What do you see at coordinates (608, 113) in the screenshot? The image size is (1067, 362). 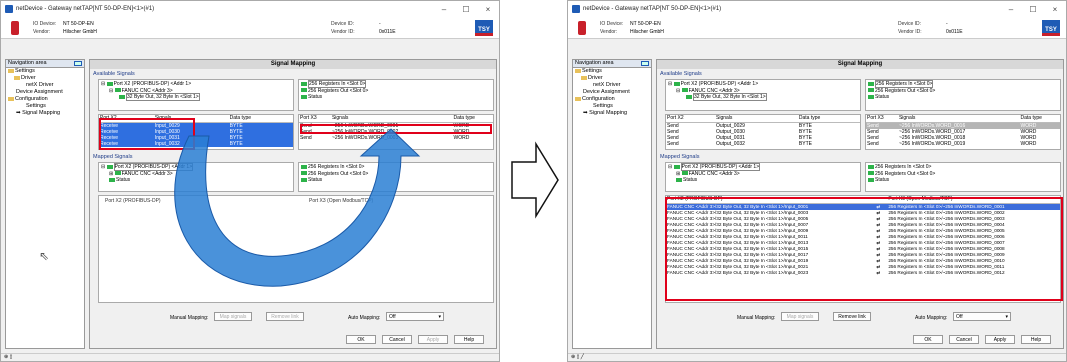 I see `nav-item-label: Signal Mapping` at bounding box center [608, 113].